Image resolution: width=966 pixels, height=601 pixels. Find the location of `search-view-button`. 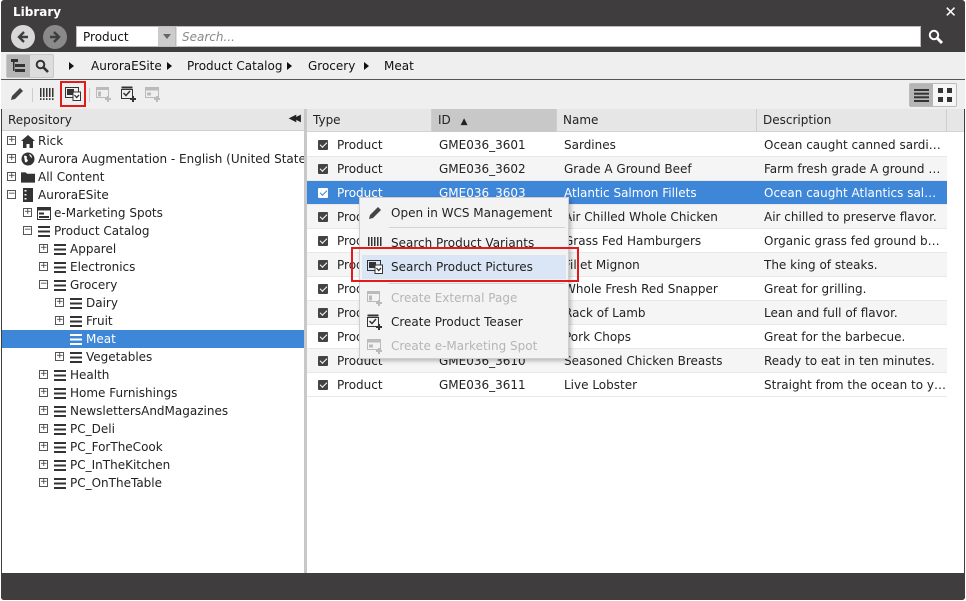

search-view-button is located at coordinates (41, 66).